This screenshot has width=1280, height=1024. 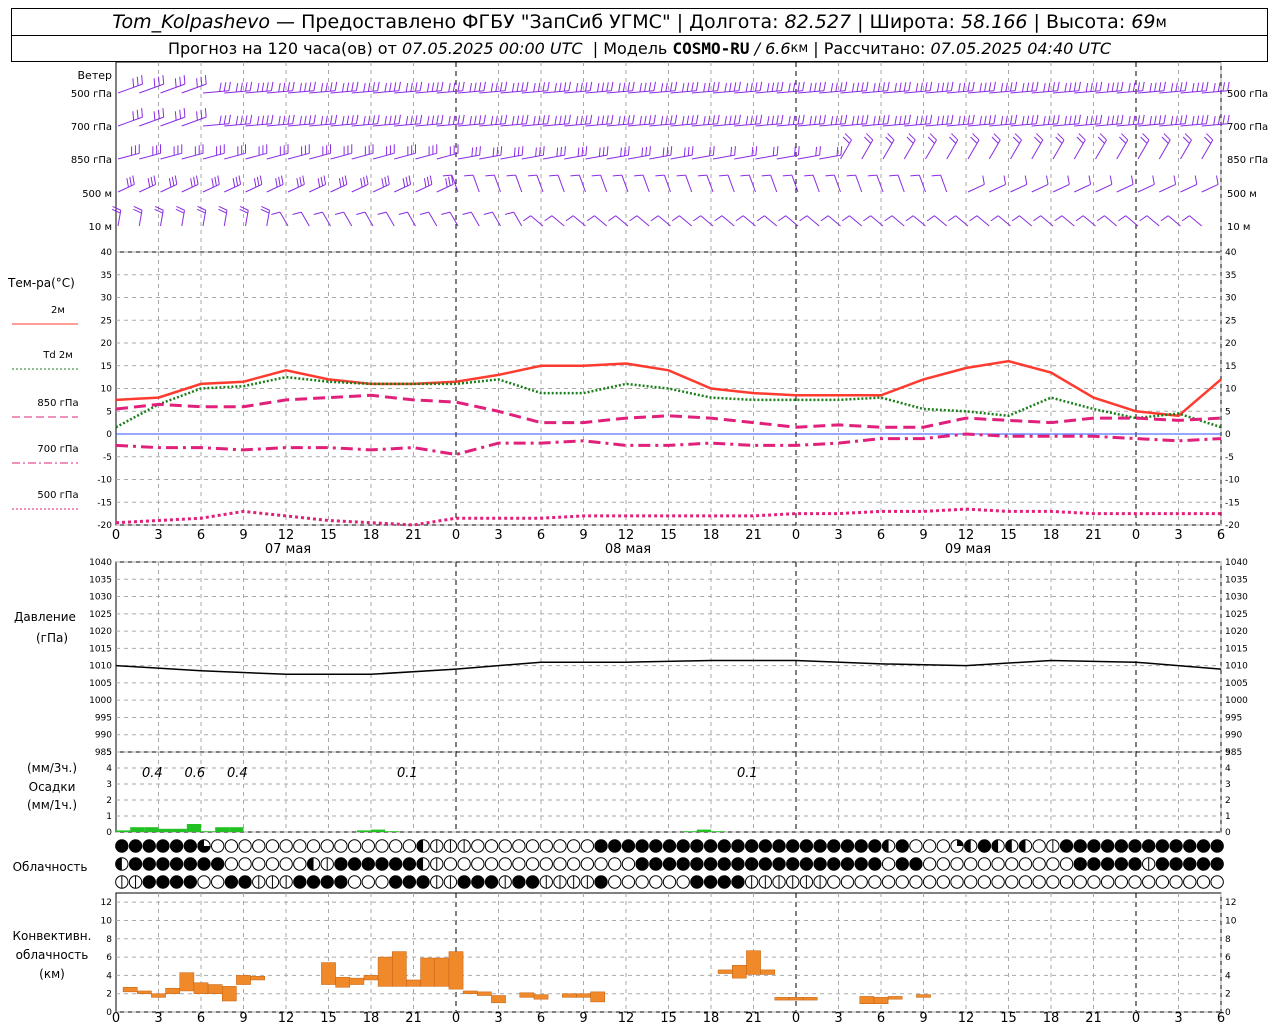 I want to click on xtick-temp: 21, so click(x=413, y=535).